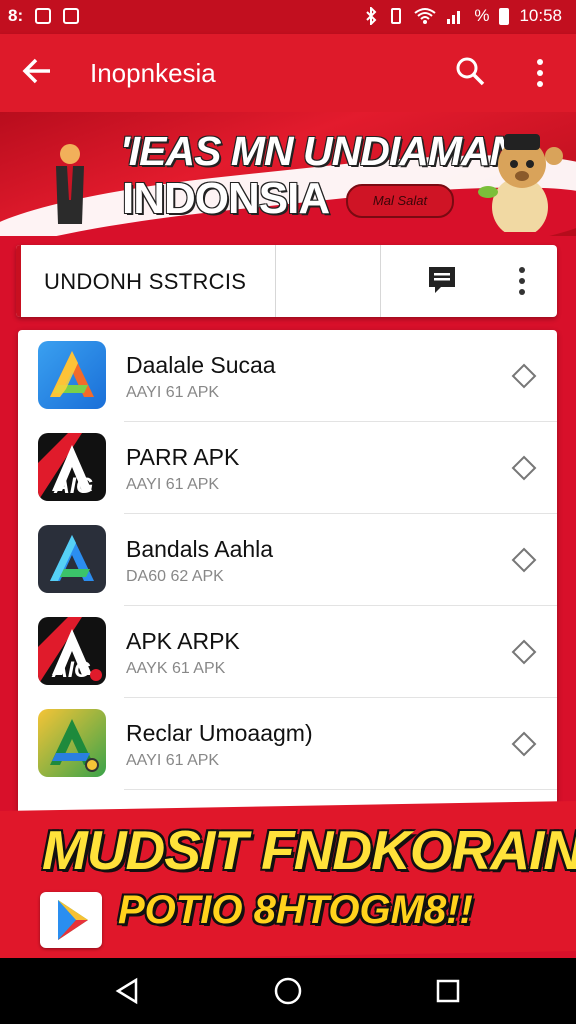 This screenshot has height=1024, width=576. Describe the element at coordinates (18, 281) in the screenshot. I see `toolbar-accent` at that location.